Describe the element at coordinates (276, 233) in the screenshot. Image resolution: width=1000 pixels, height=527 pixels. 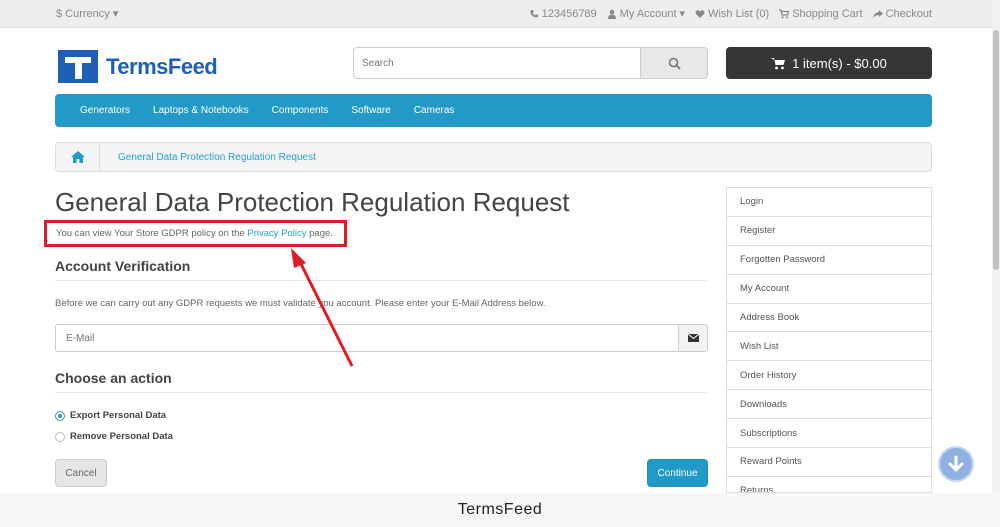
I see `privacy-policy-link: Privacy Policy` at that location.